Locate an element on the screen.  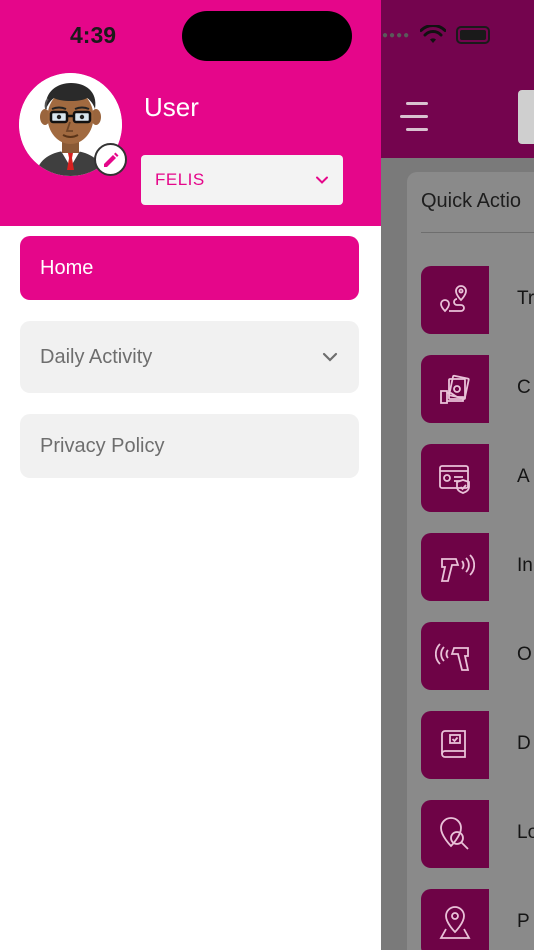
quick-action-label: A is located at coordinates (523, 476).